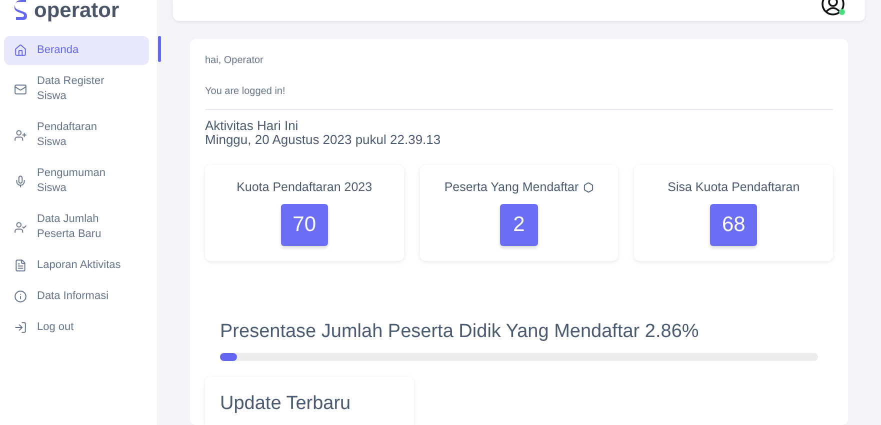 The image size is (881, 425). Describe the element at coordinates (21, 11) in the screenshot. I see `logo-icon` at that location.